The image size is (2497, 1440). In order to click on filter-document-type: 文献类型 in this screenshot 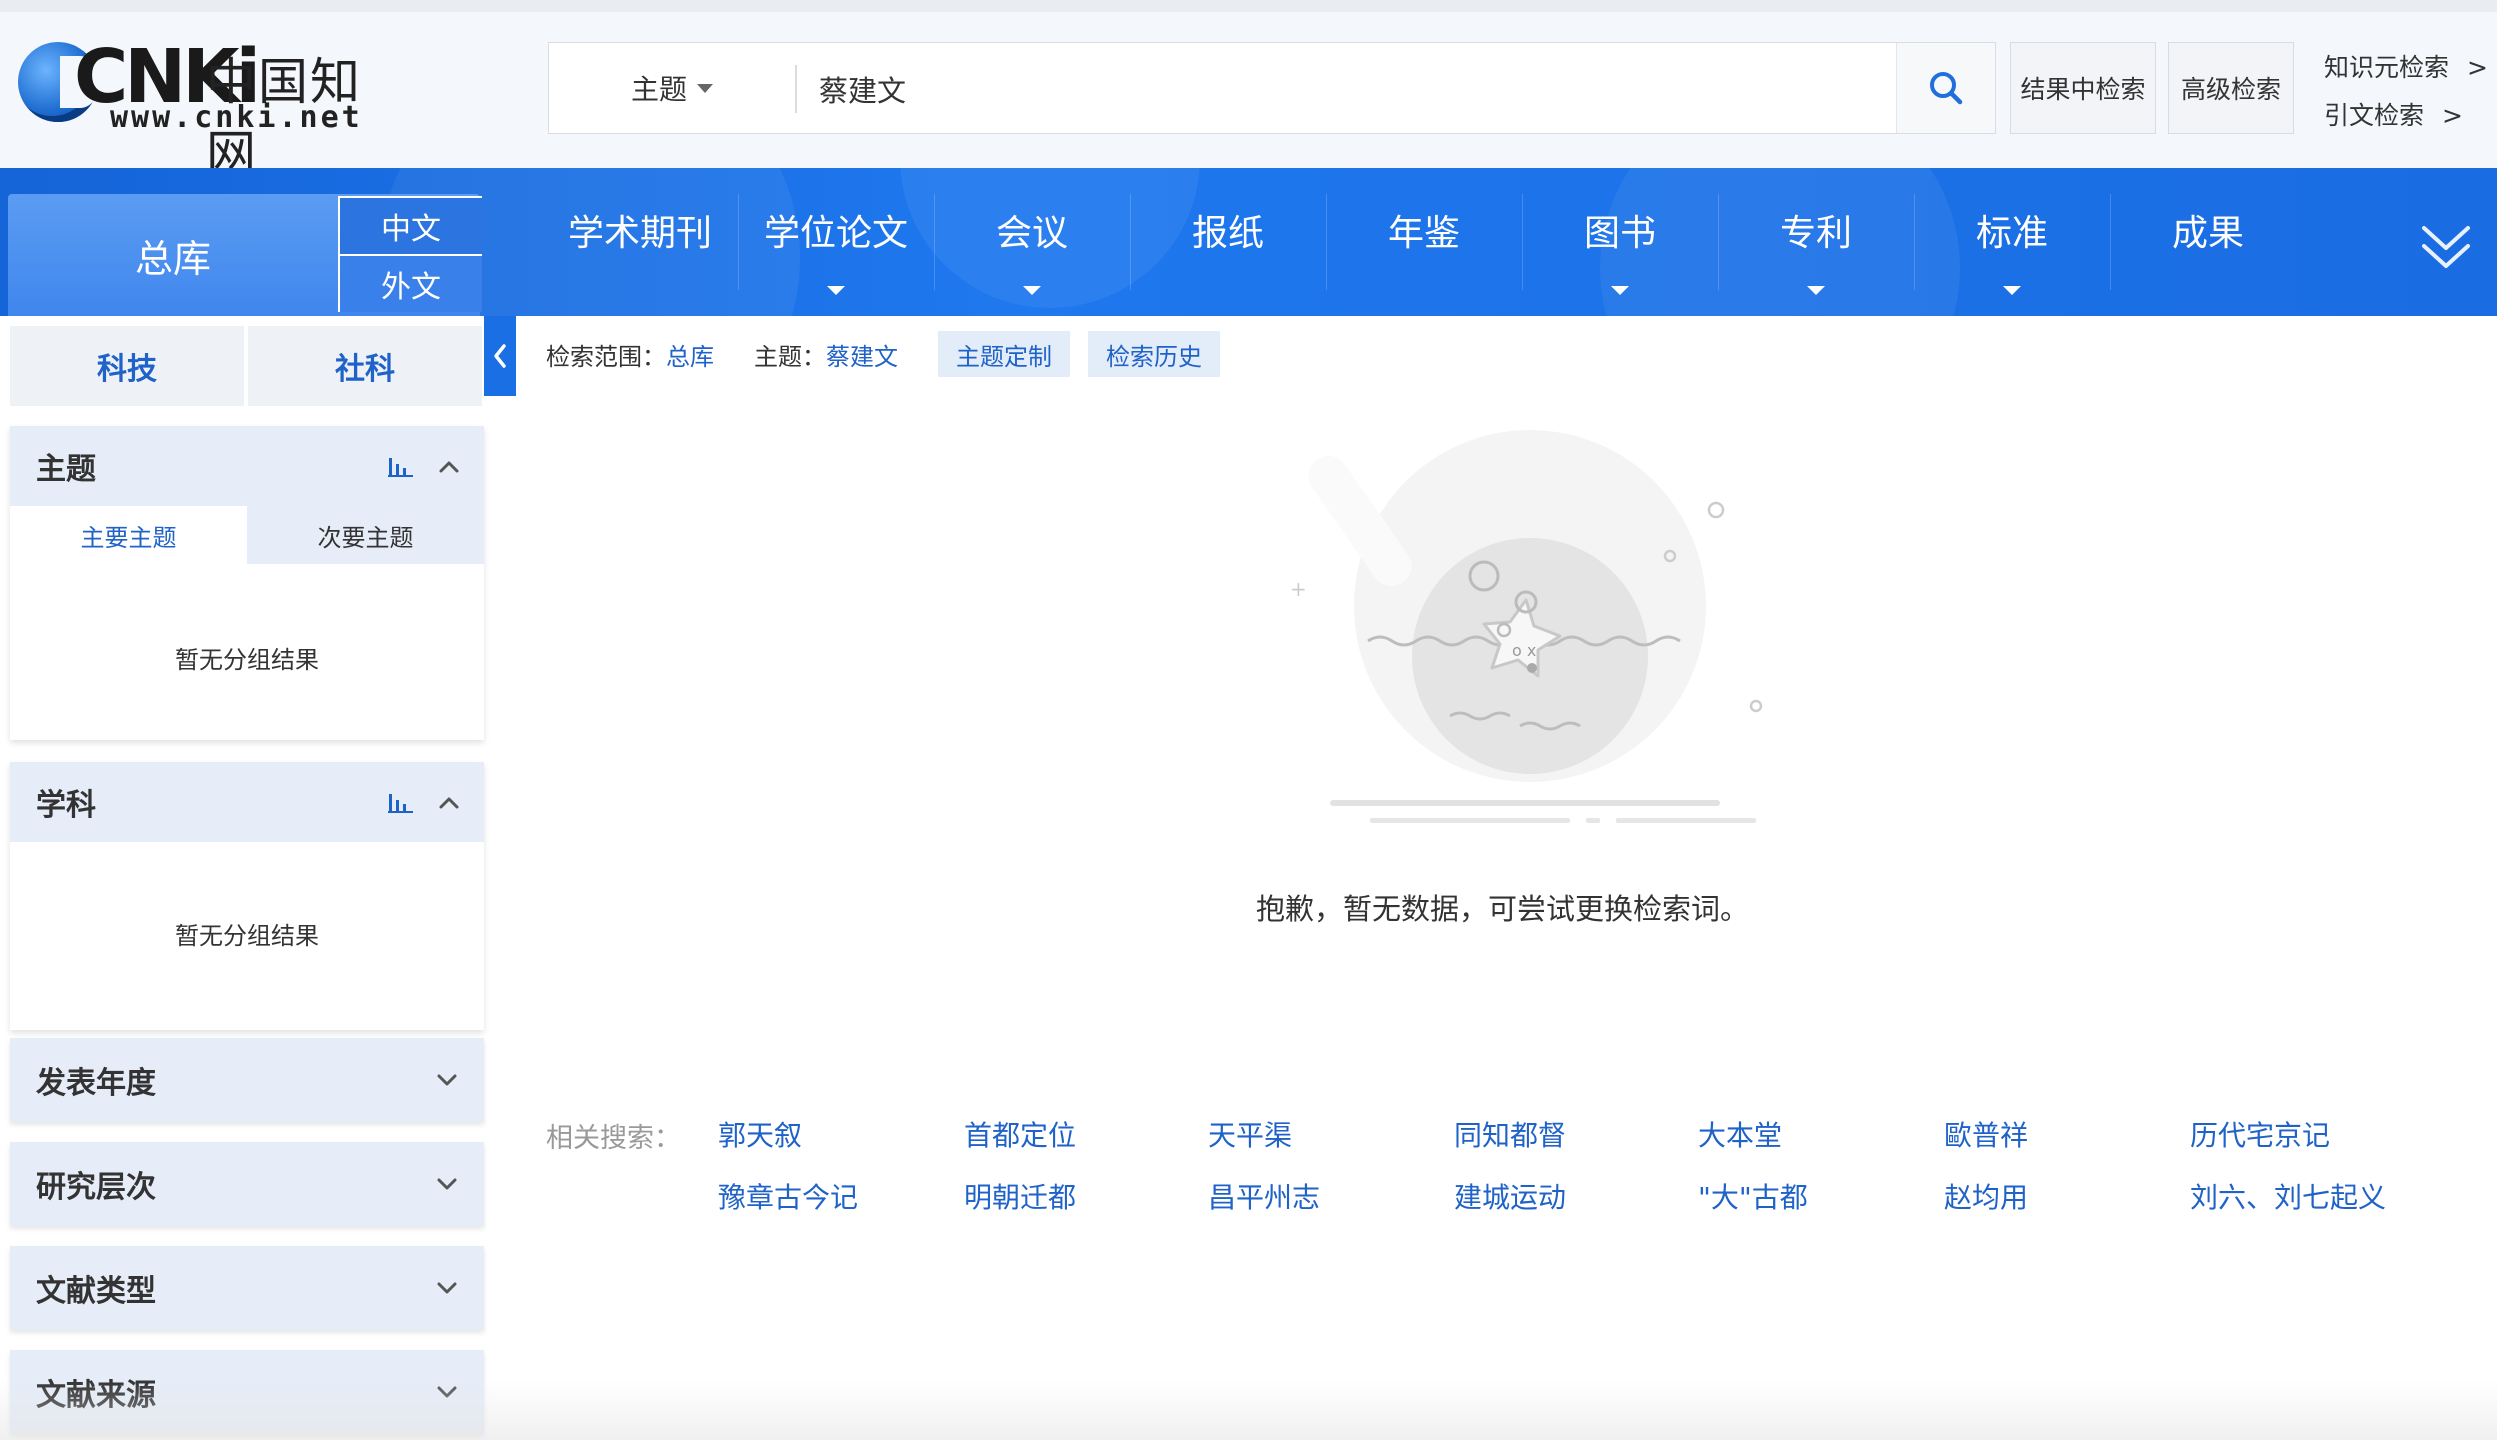, I will do `click(247, 1288)`.